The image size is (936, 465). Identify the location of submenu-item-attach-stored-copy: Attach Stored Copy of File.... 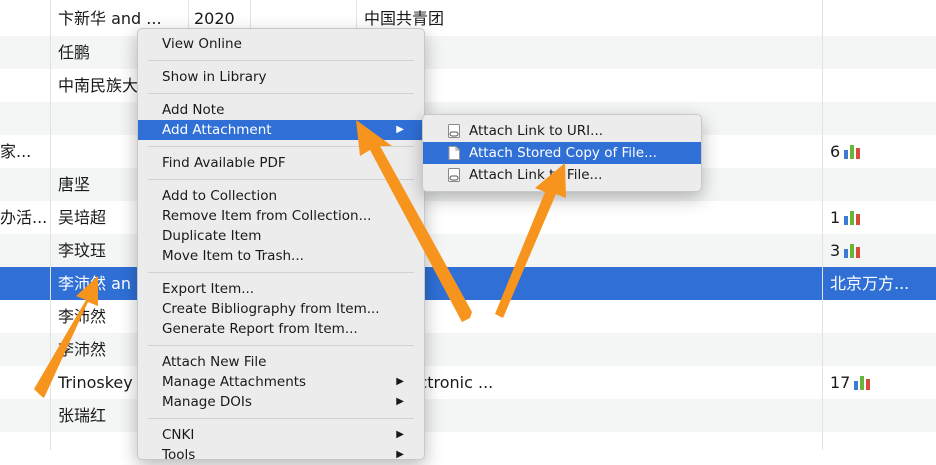
(562, 153).